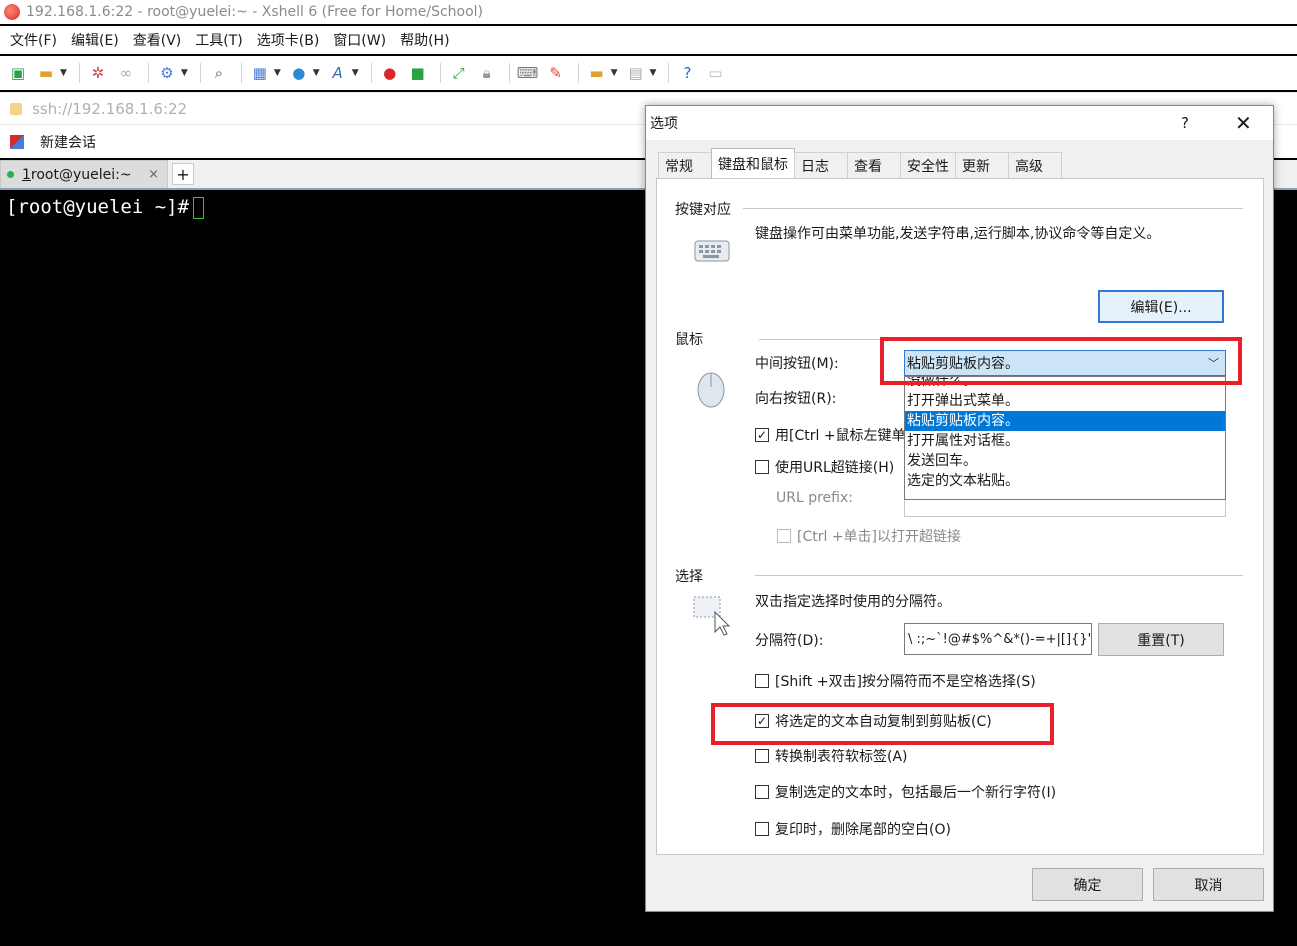 This screenshot has width=1297, height=946. Describe the element at coordinates (528, 73) in the screenshot. I see `keyboard-icon: ⌨` at that location.